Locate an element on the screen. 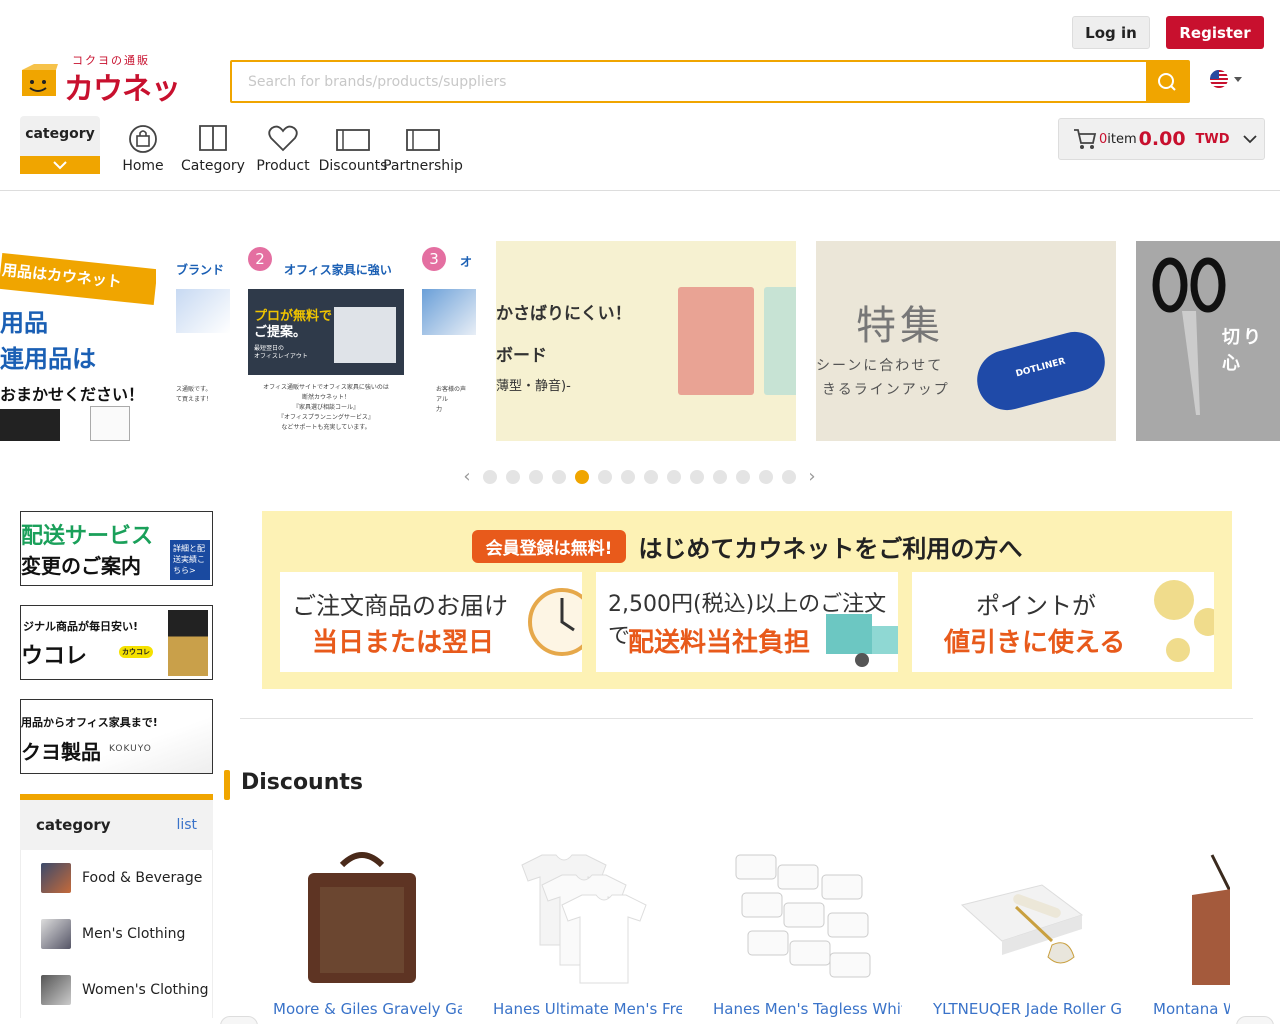  nav-partnership: Partnership is located at coordinates (423, 148).